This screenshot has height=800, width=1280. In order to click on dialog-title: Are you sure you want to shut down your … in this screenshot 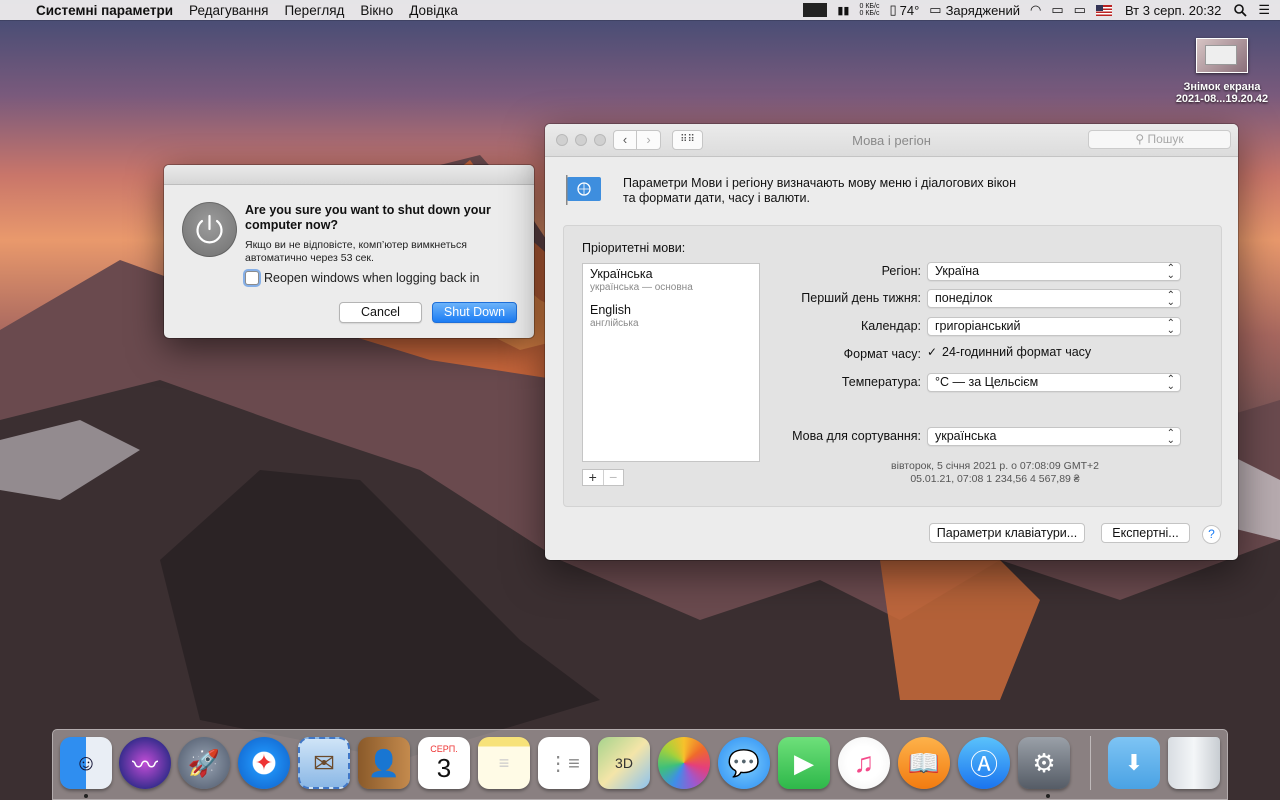, I will do `click(368, 217)`.